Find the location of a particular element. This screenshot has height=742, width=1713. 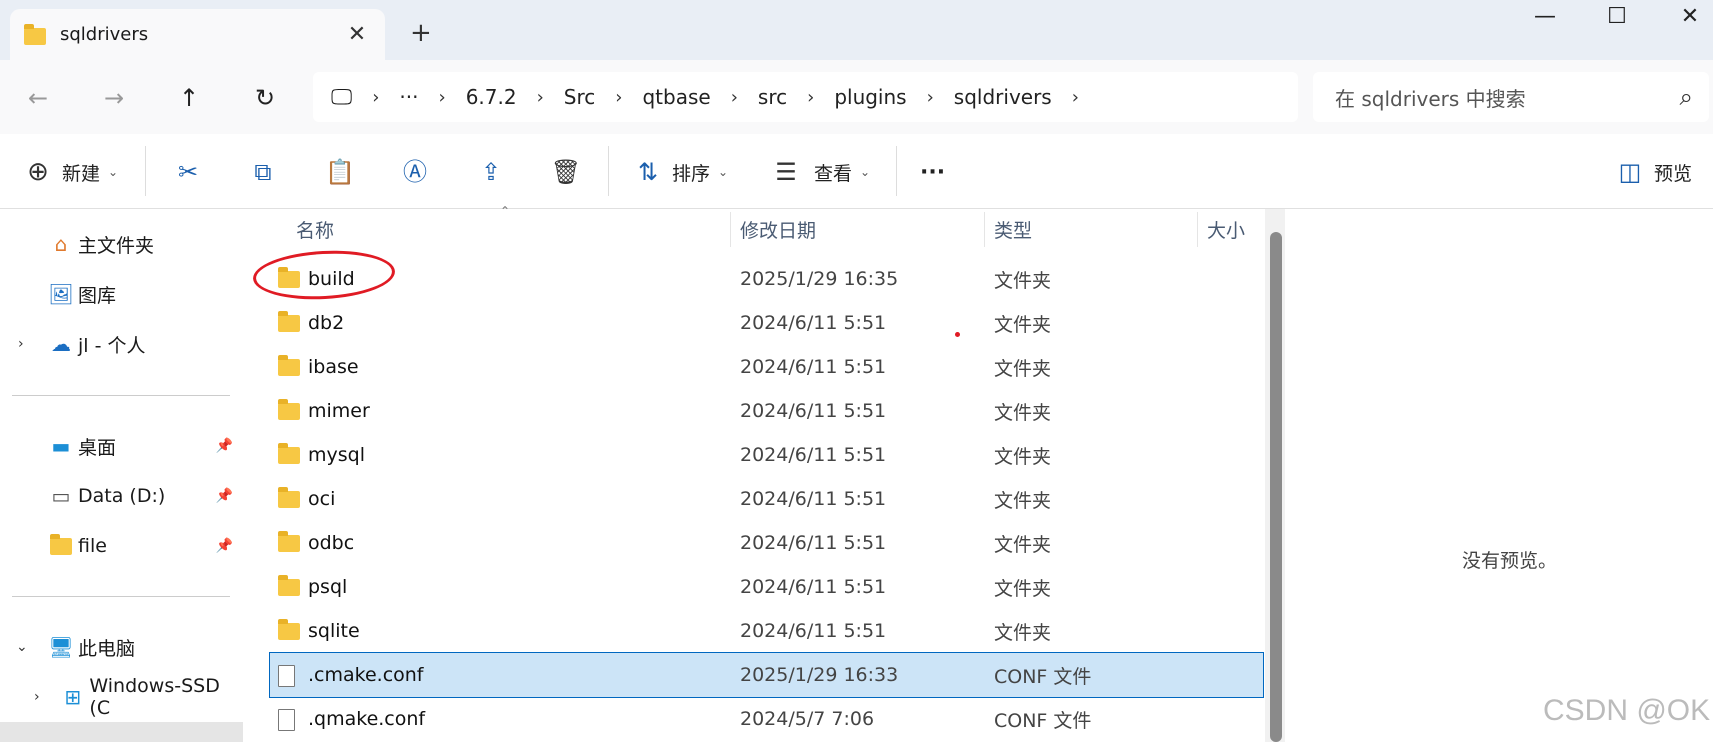

search-icon: ⌕ is located at coordinates (1686, 97).